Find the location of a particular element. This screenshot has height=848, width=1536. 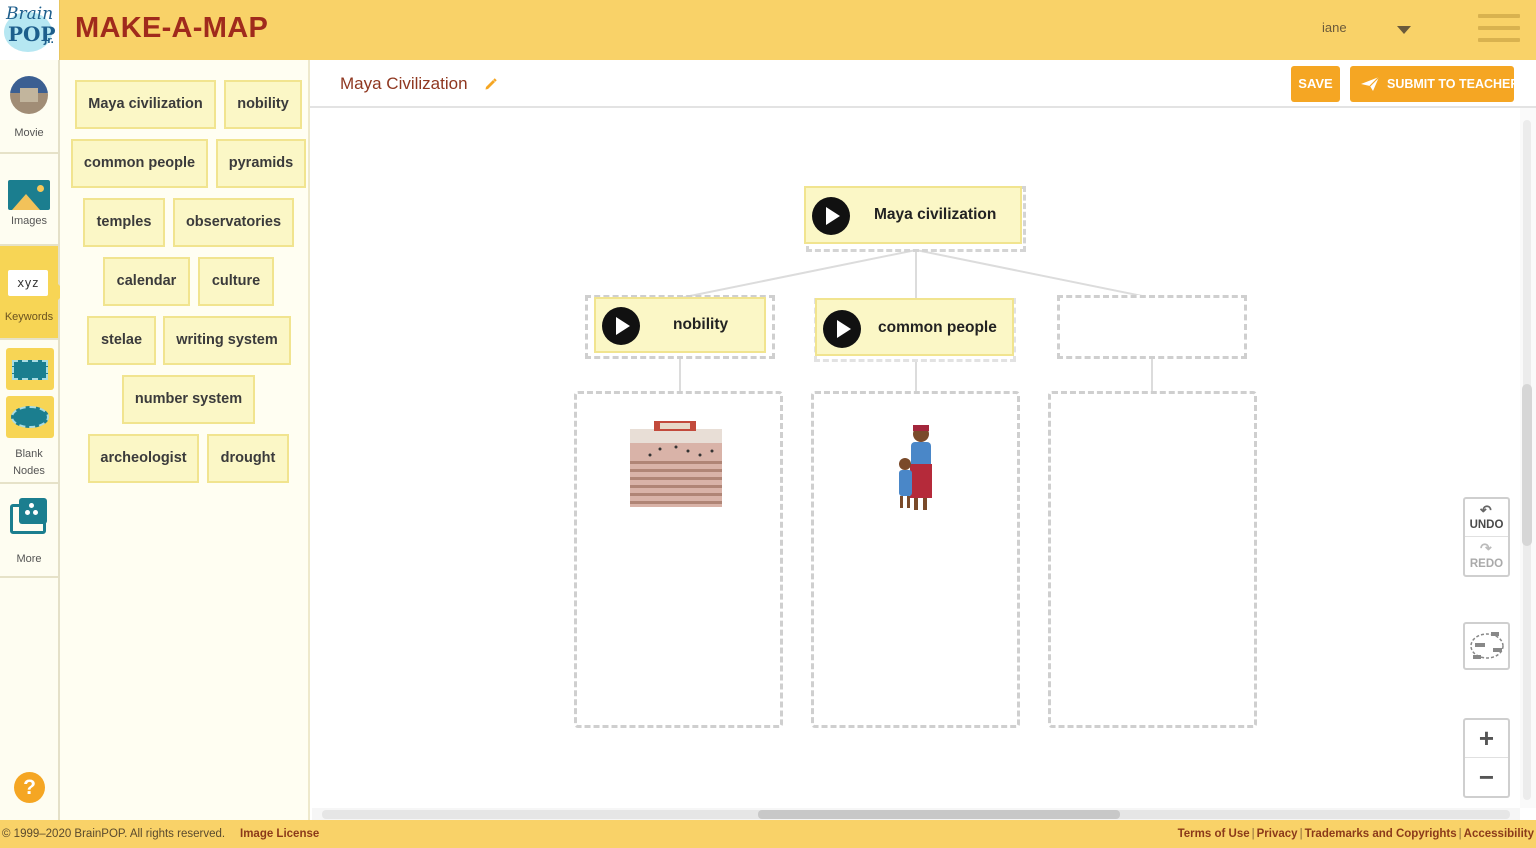

trademarks-link: Trademarks and Copyrights is located at coordinates (1381, 834).